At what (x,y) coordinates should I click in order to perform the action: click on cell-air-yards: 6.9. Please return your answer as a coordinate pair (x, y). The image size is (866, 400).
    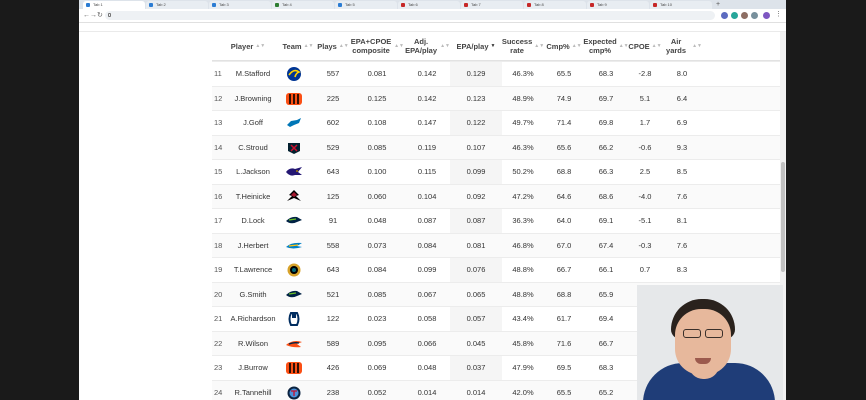
    Looking at the image, I should click on (682, 122).